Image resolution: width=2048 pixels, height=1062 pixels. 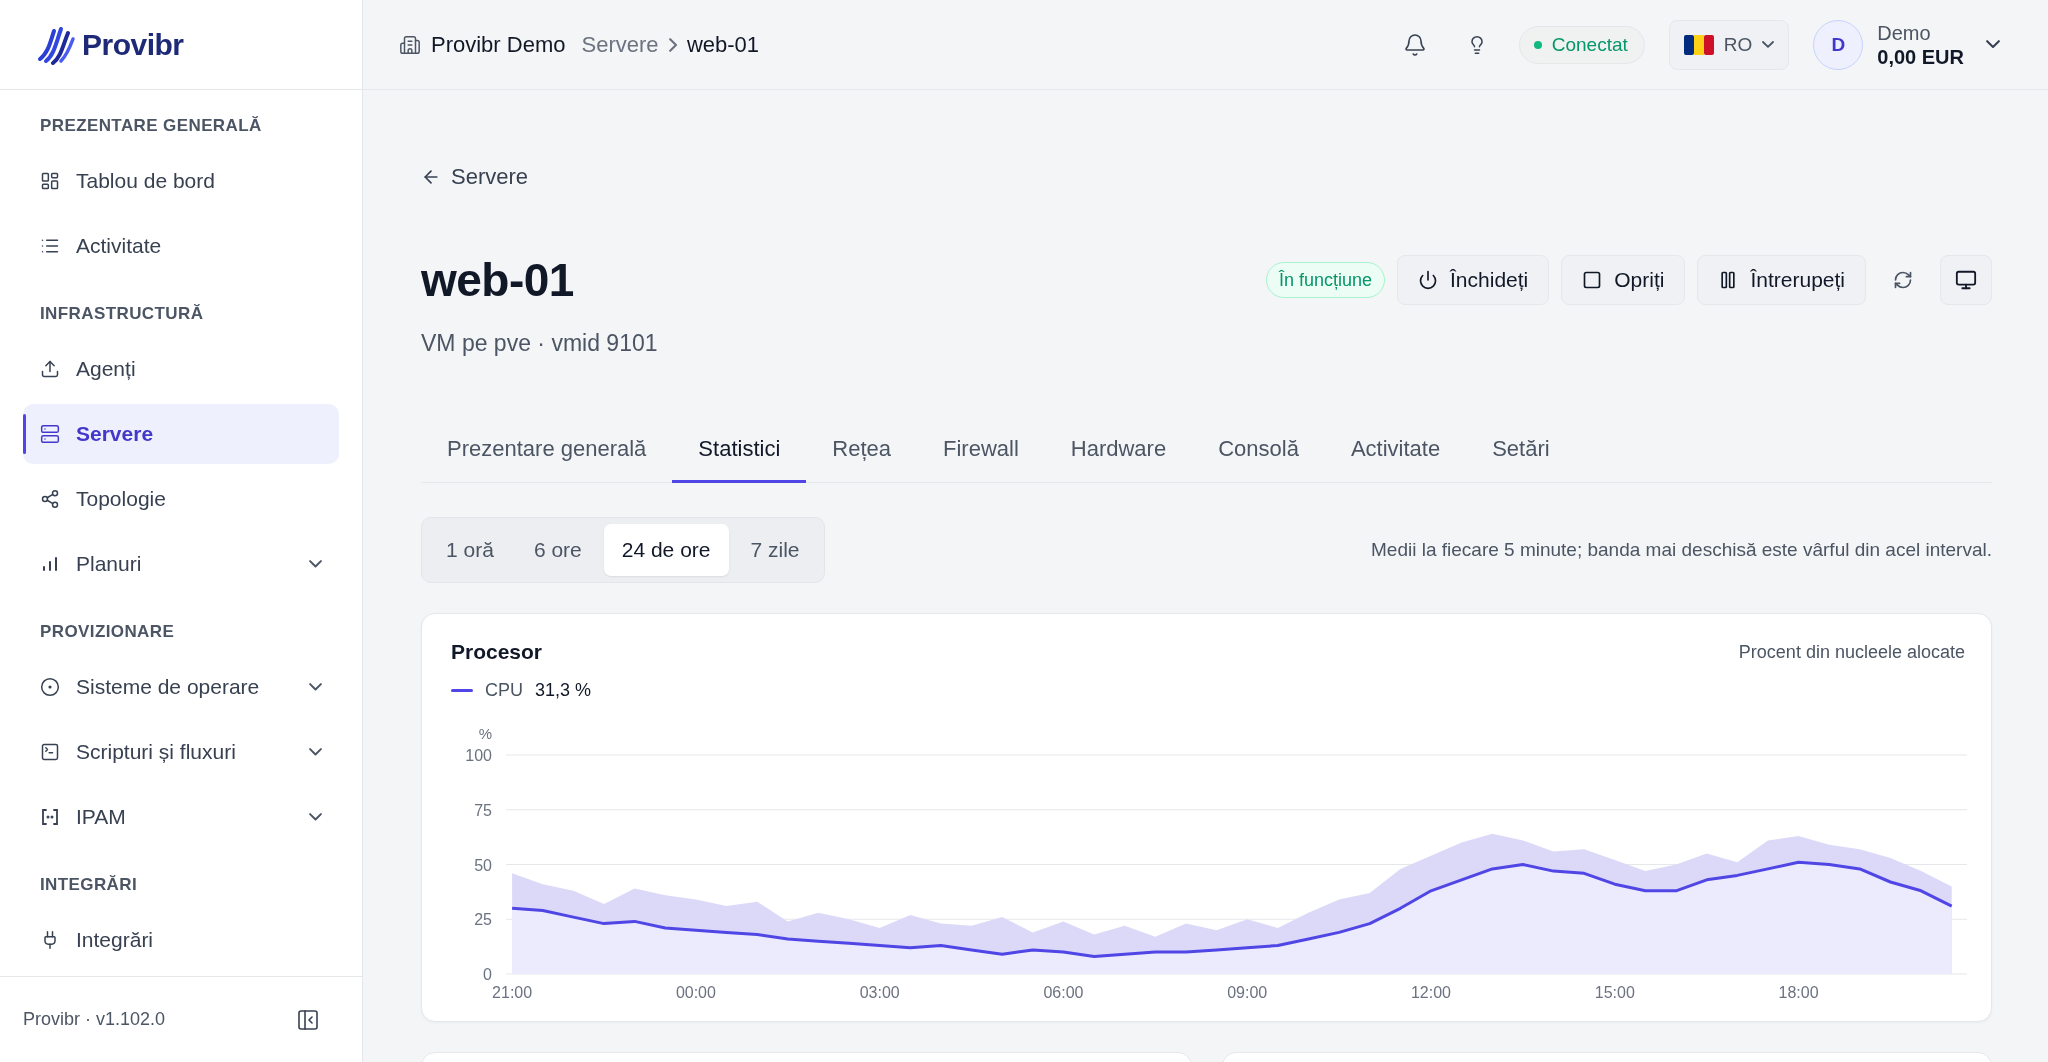 I want to click on terminal-icon, so click(x=50, y=752).